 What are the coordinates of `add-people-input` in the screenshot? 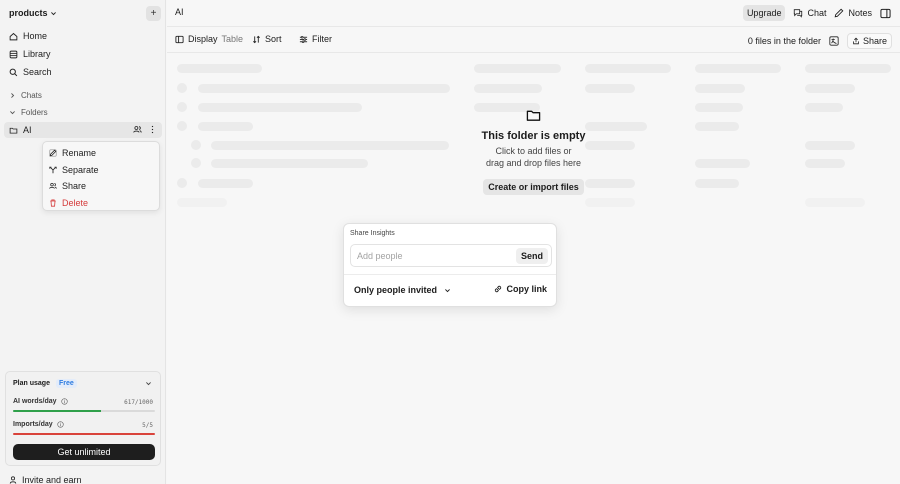 It's located at (432, 256).